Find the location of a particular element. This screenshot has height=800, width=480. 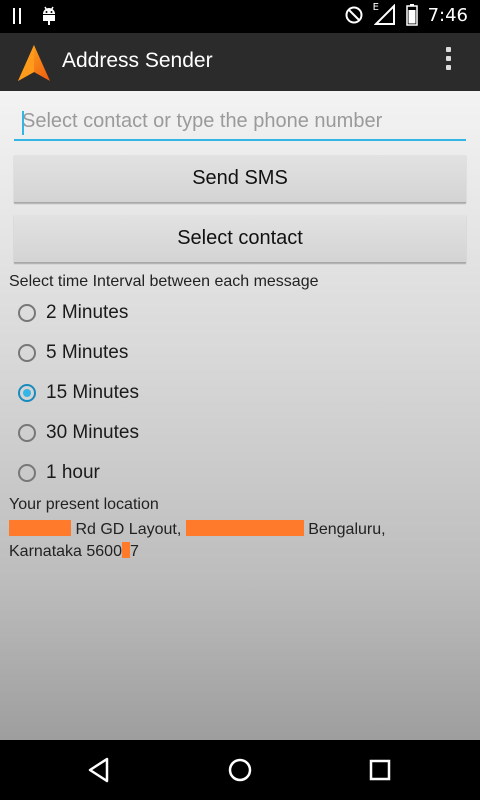

navigation-arrow-icon is located at coordinates (34, 63).